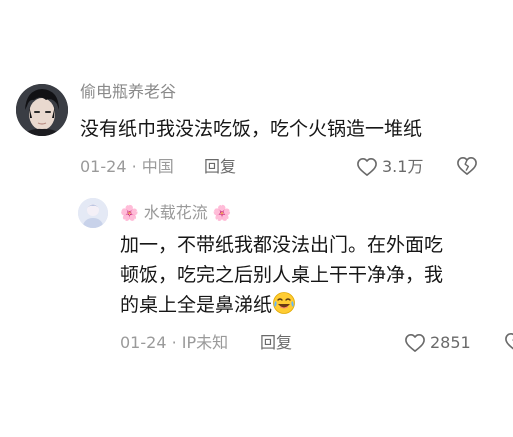 Image resolution: width=513 pixels, height=437 pixels. I want to click on like-button: 2851, so click(437, 343).